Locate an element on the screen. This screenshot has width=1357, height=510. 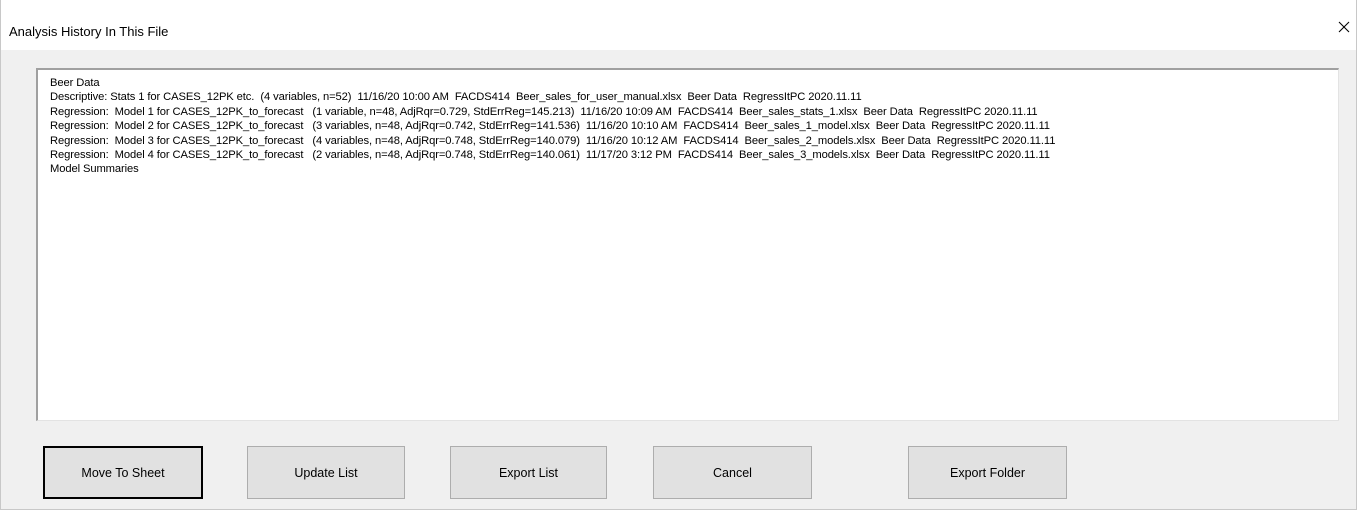
cancel-button: Cancel is located at coordinates (732, 472).